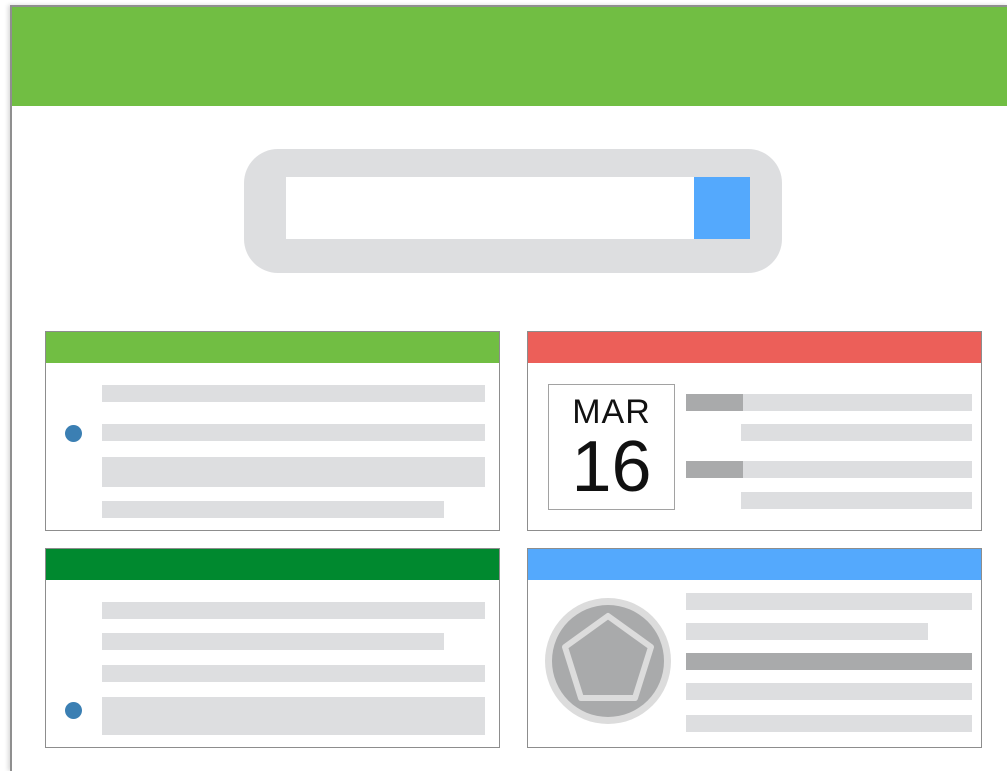 The image size is (1007, 771). Describe the element at coordinates (490, 208) in the screenshot. I see `search-input` at that location.